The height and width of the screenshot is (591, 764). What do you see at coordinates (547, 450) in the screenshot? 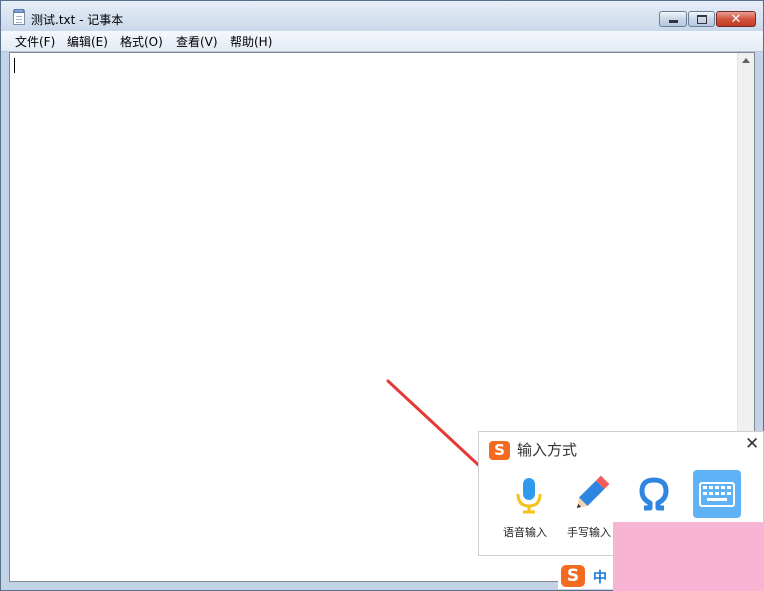
I see `ime-panel-title: 输入方式` at bounding box center [547, 450].